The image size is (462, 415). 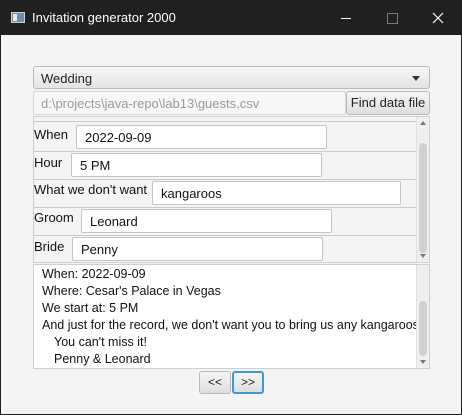 What do you see at coordinates (90, 308) in the screenshot?
I see `preview-line: We start at: 5 PM` at bounding box center [90, 308].